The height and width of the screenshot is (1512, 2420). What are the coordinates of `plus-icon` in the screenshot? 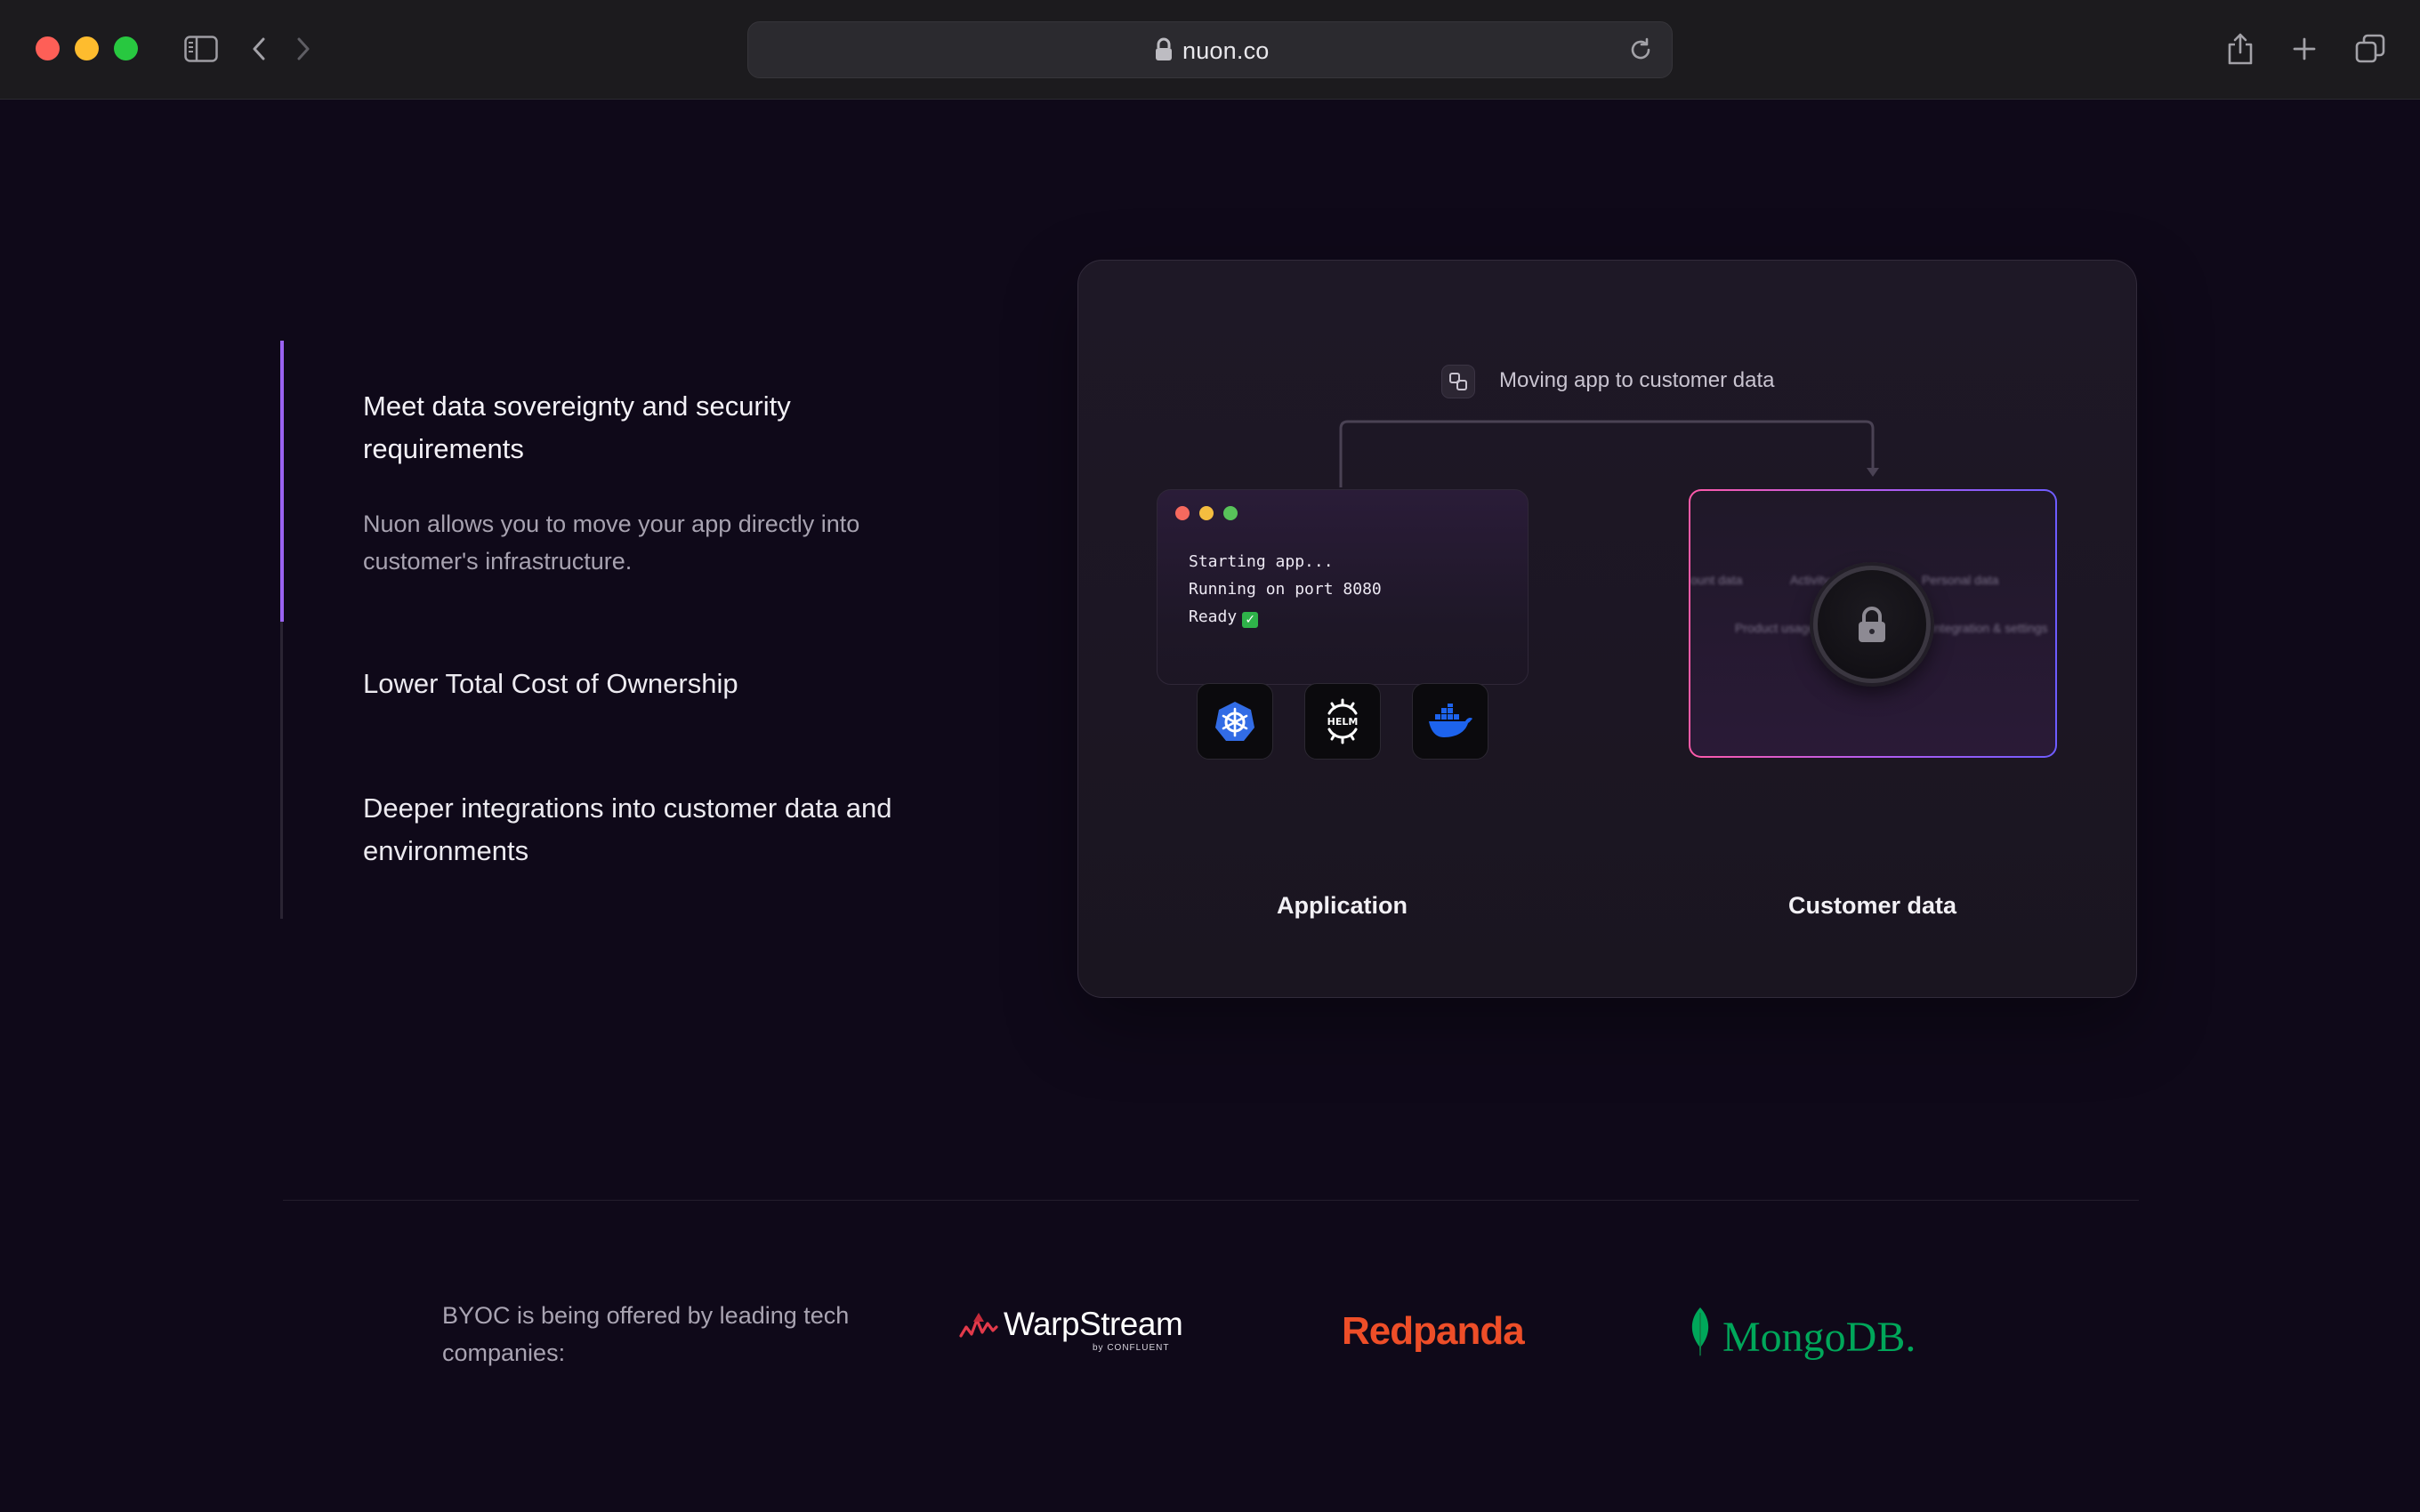 It's located at (2304, 49).